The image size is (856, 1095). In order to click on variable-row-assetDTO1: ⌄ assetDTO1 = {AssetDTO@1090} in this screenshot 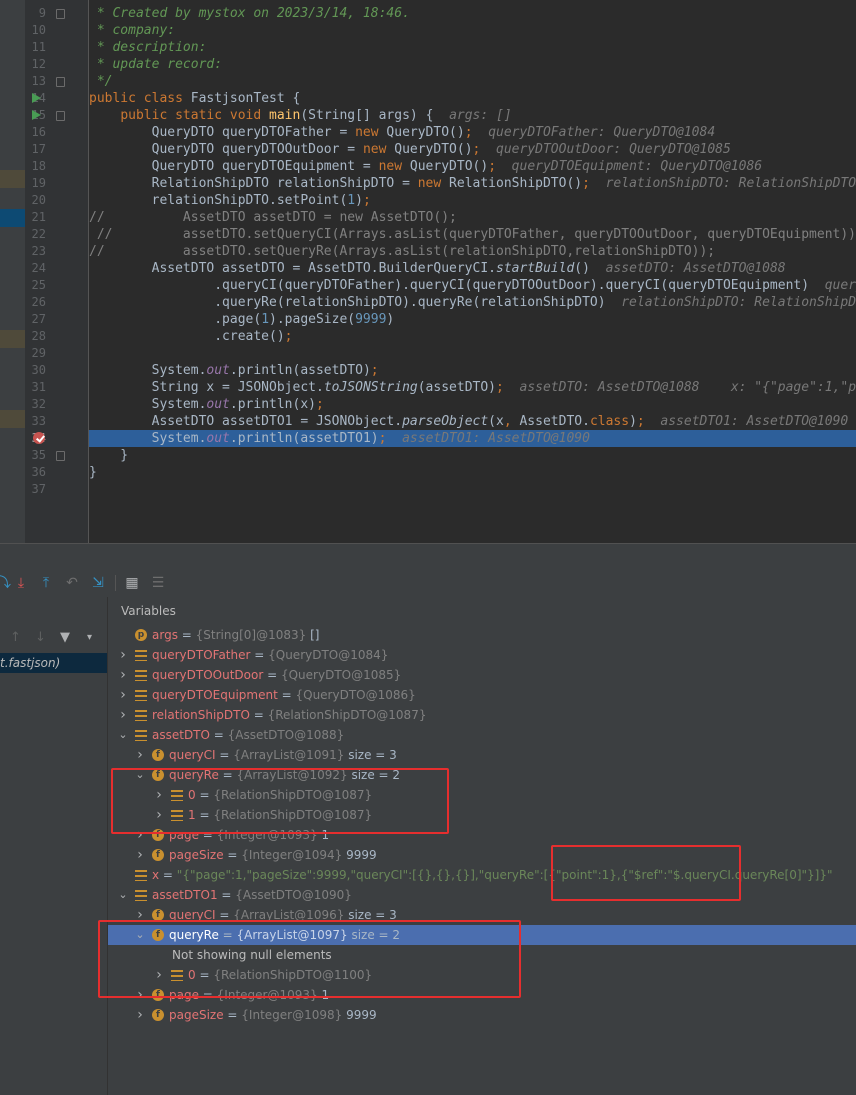, I will do `click(482, 895)`.